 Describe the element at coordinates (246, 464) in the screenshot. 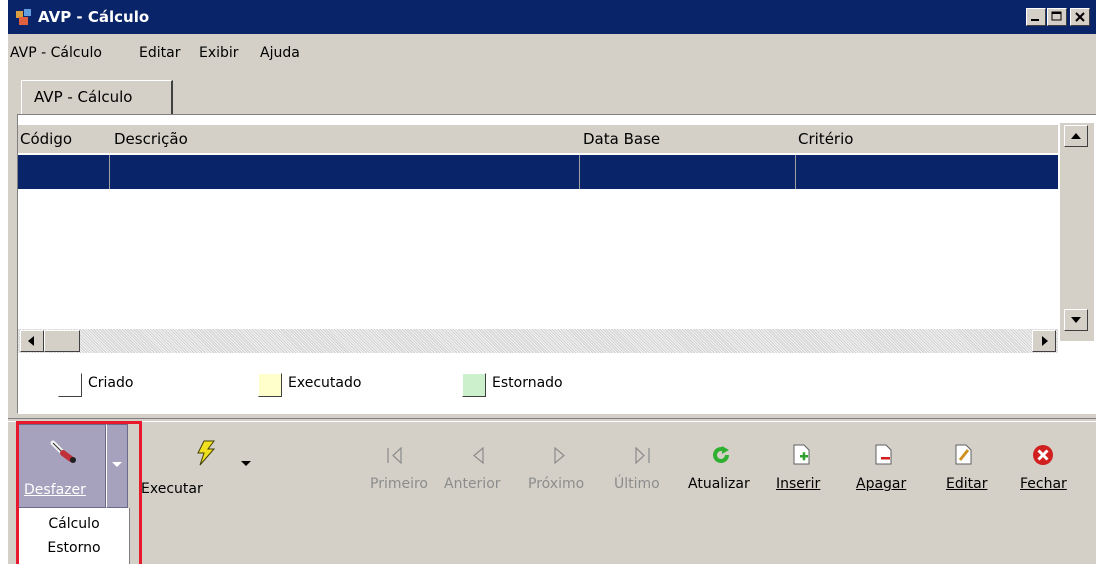

I see `executar-dropdown-icon` at that location.